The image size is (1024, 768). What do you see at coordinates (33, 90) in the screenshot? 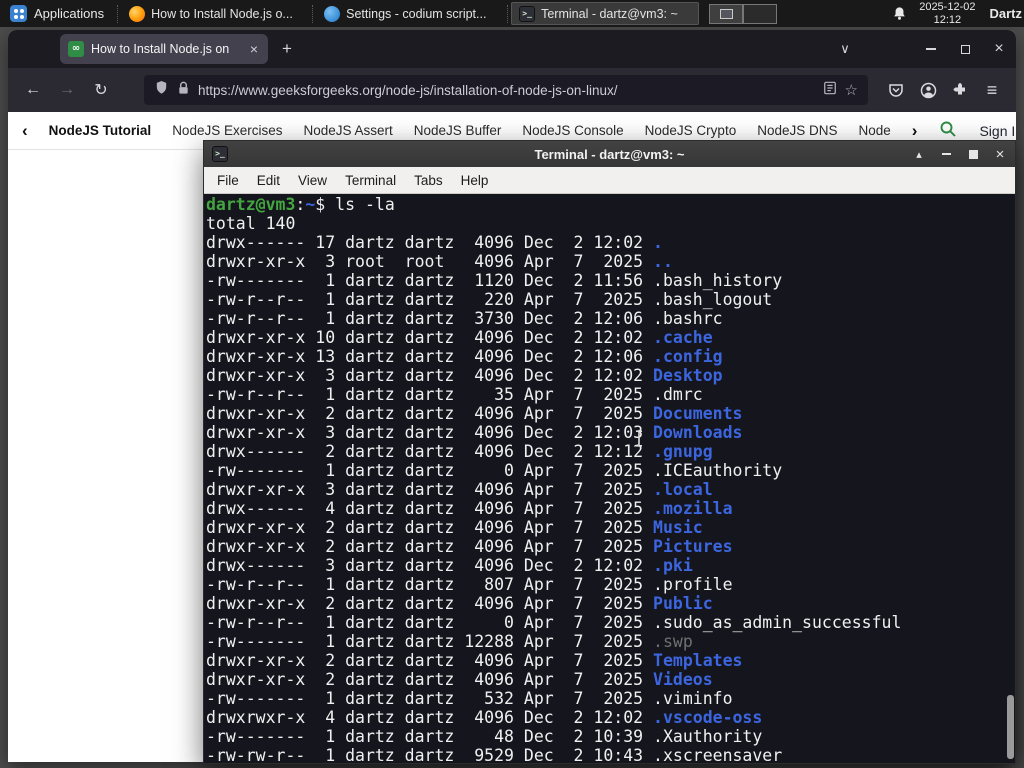
I see `back-button: ←` at bounding box center [33, 90].